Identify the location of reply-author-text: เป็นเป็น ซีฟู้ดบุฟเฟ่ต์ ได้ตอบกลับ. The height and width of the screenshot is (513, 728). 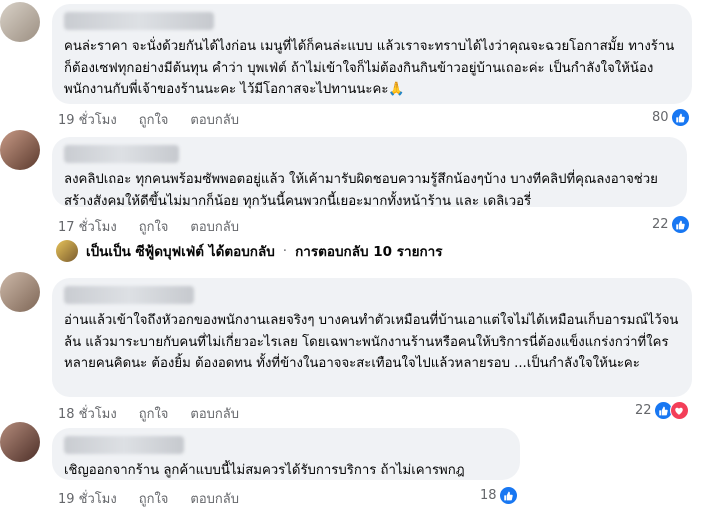
(180, 252).